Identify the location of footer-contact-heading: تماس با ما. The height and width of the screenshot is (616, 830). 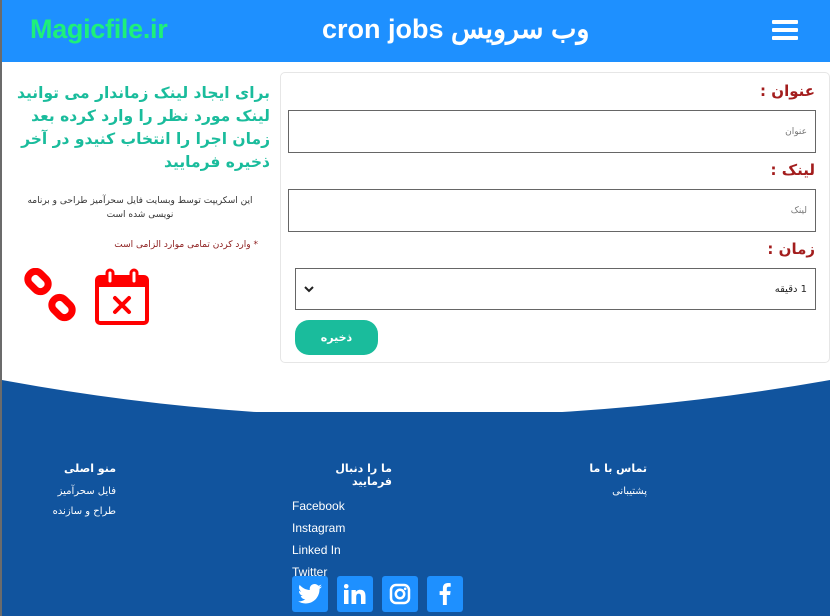
(618, 468).